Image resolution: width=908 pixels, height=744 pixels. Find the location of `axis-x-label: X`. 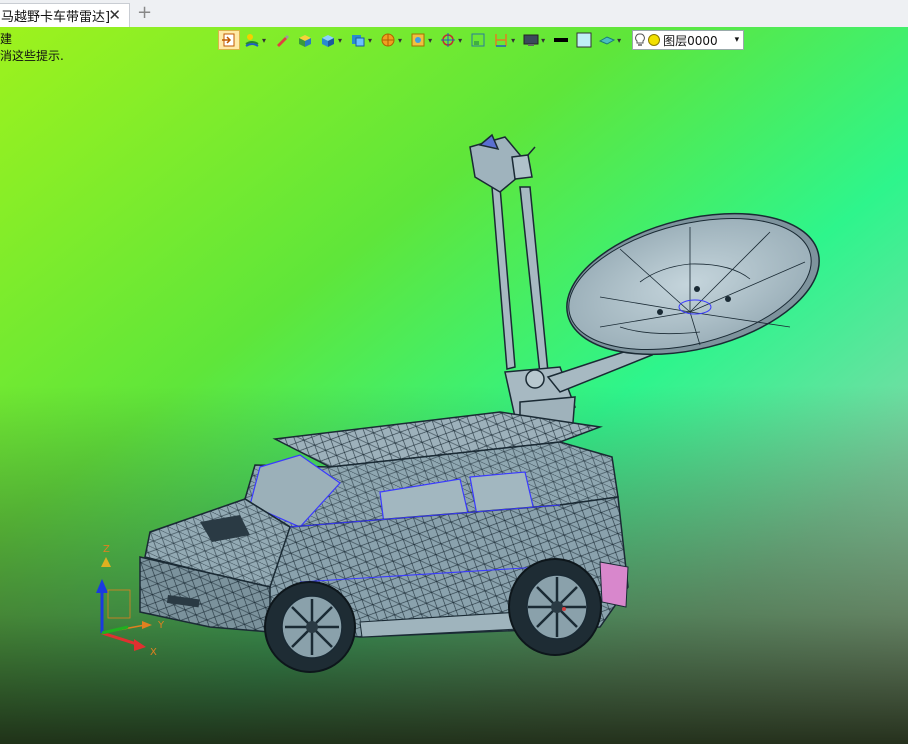

axis-x-label: X is located at coordinates (153, 652).